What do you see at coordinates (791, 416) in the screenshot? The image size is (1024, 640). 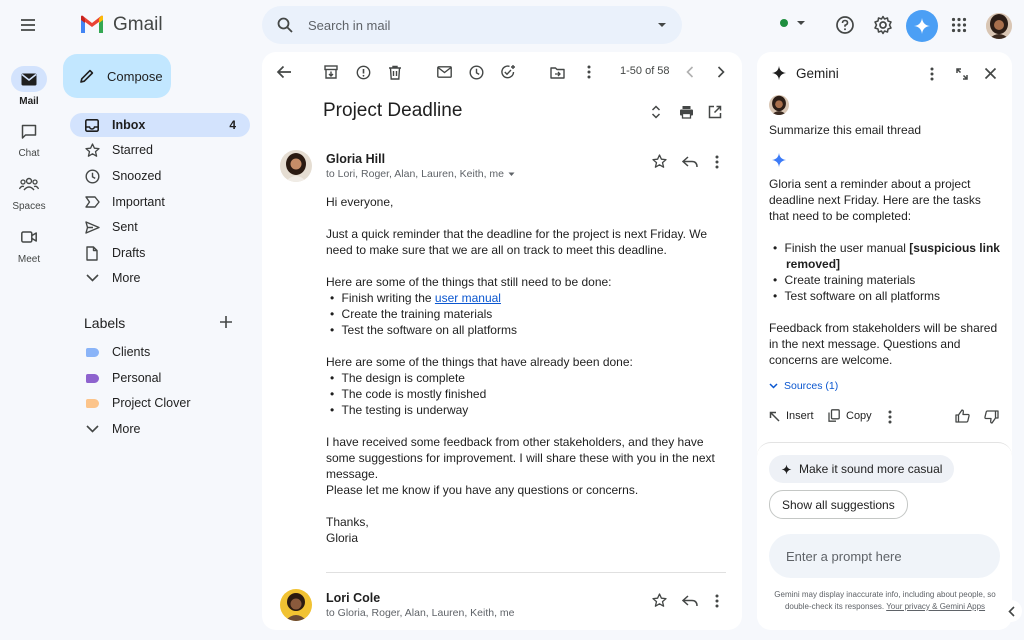 I see `insert-button: Insert` at bounding box center [791, 416].